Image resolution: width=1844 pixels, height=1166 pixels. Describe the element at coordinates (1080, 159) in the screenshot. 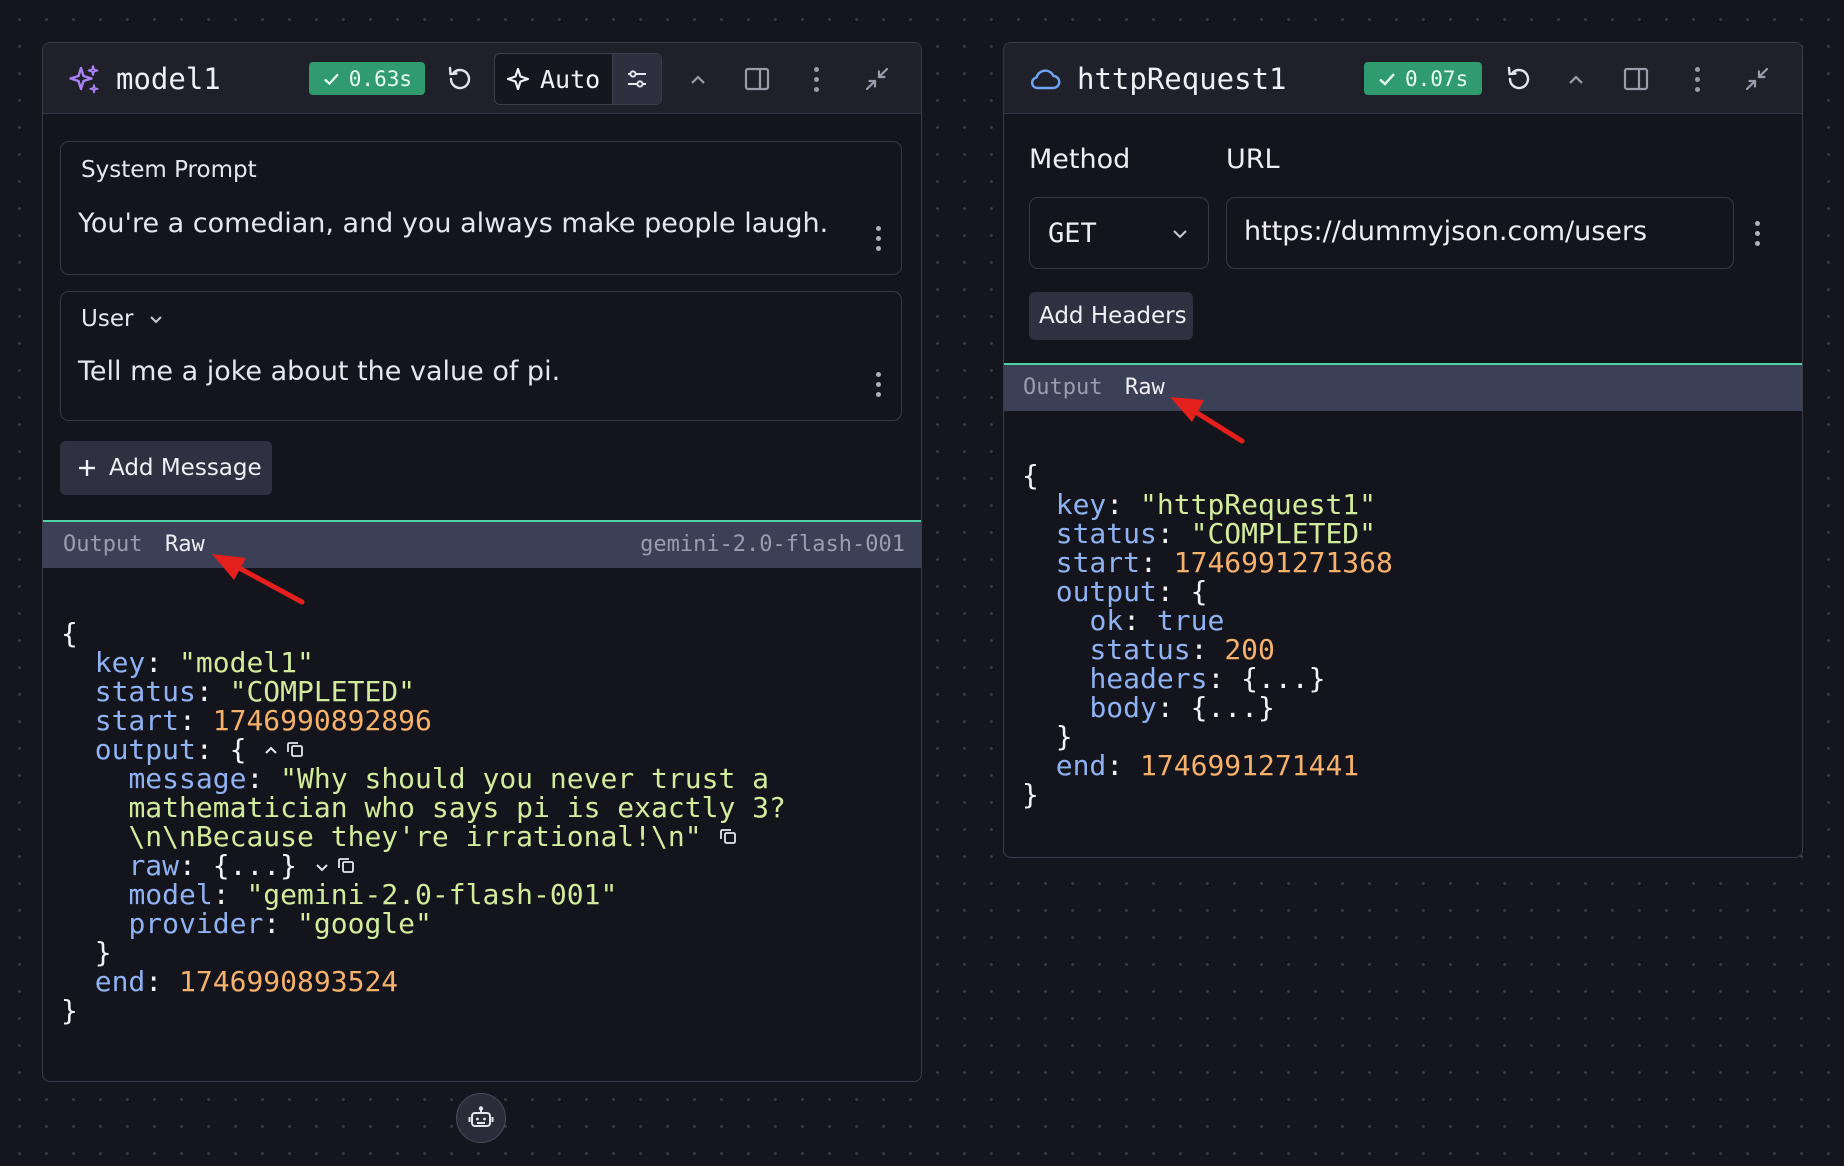

I see `method-label: Method` at that location.